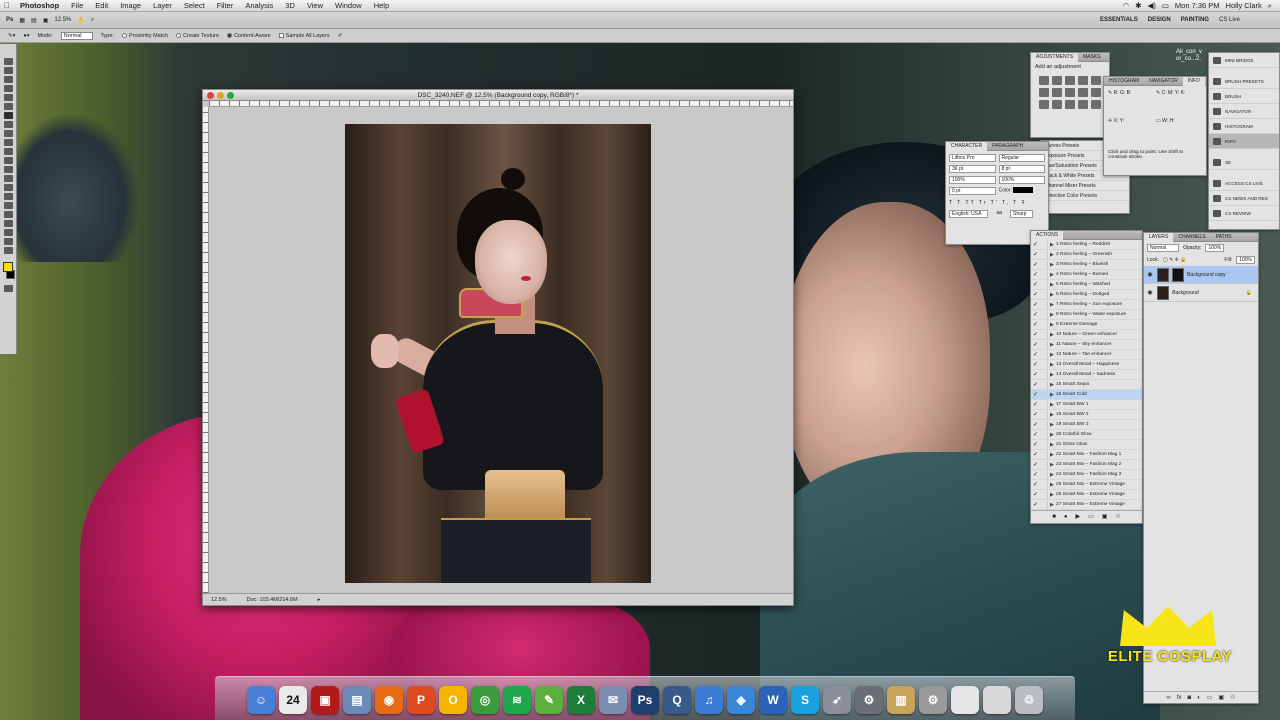 Image resolution: width=1280 pixels, height=720 pixels. What do you see at coordinates (517, 700) in the screenshot?
I see `dock-spotify-icon: ≋` at bounding box center [517, 700].